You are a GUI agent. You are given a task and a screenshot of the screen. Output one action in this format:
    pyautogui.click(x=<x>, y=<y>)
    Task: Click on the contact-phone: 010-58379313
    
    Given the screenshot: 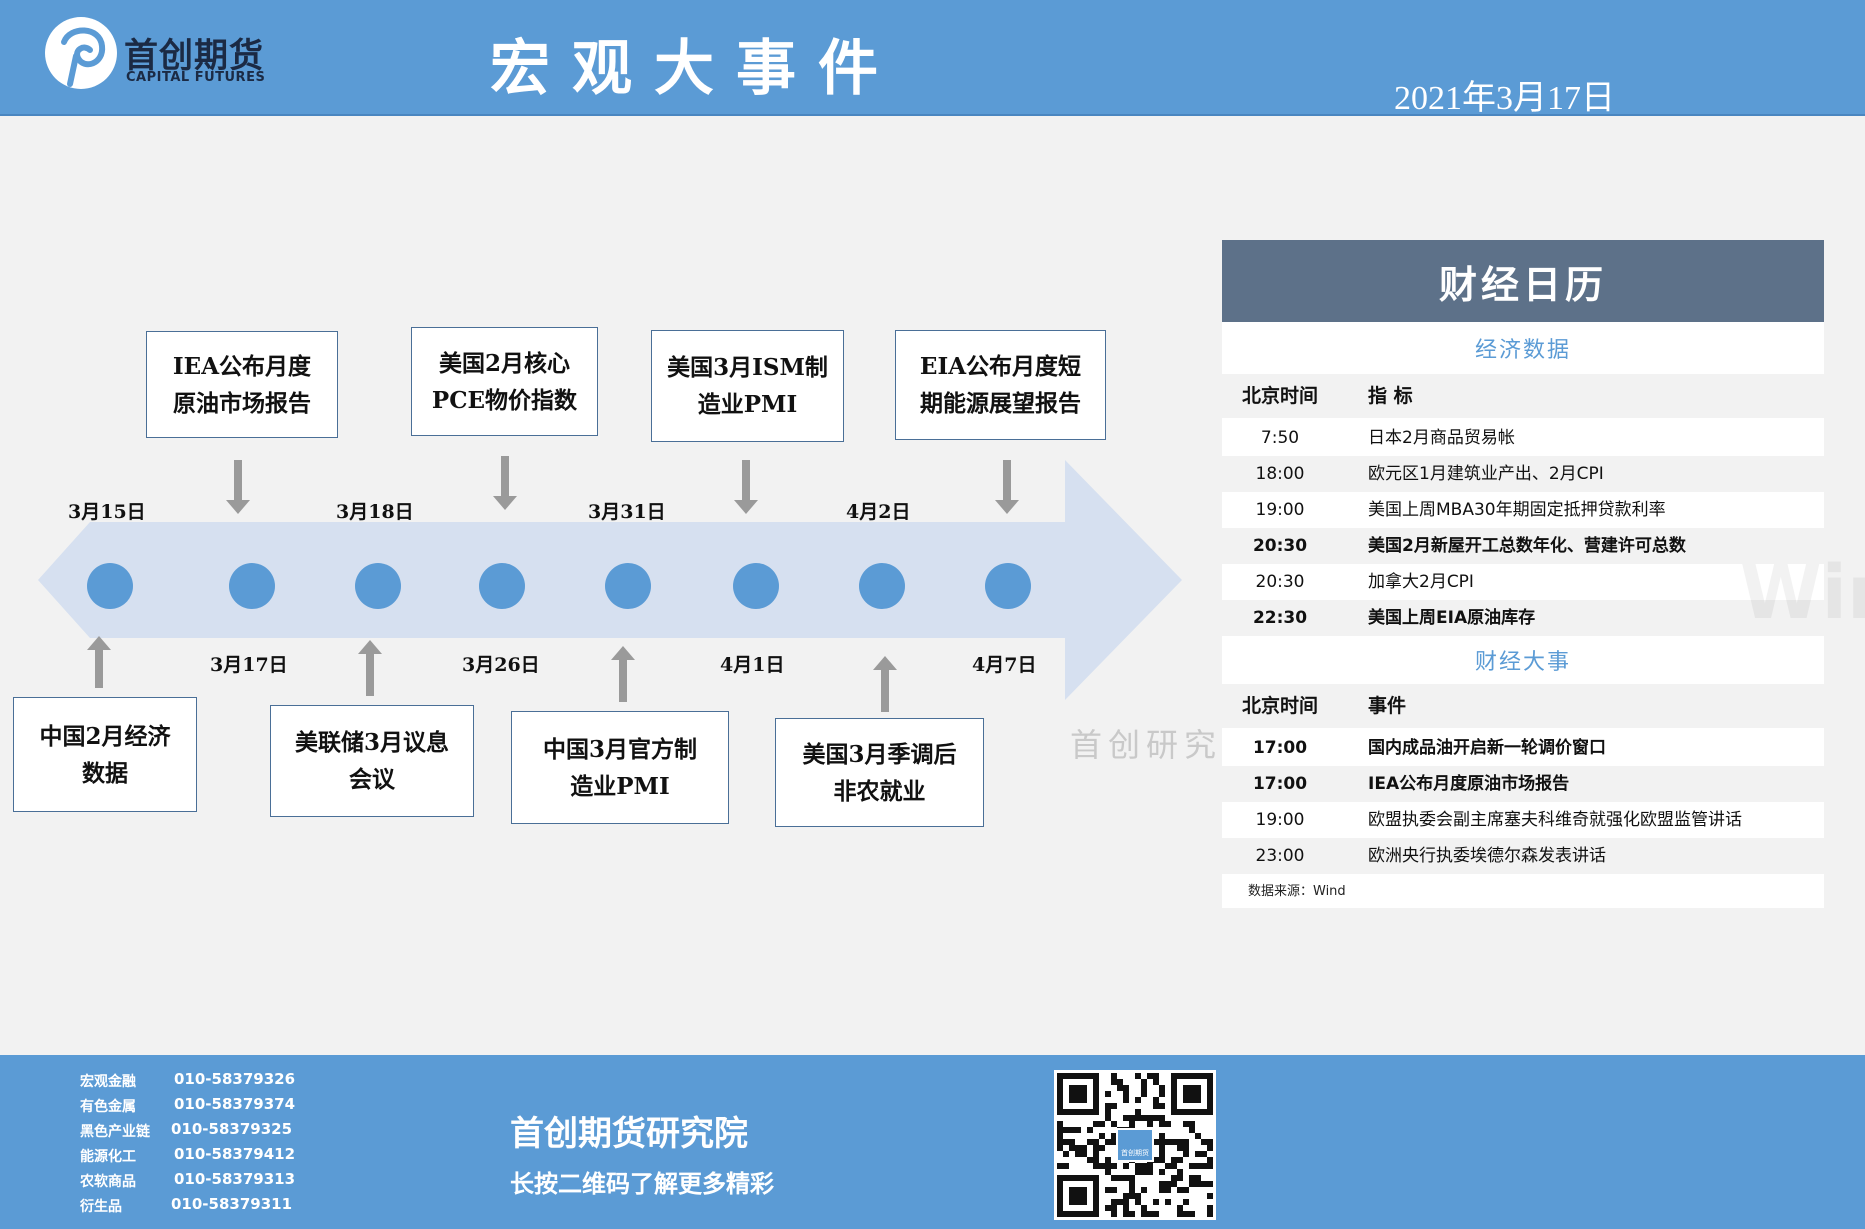 What is the action you would take?
    pyautogui.click(x=235, y=1179)
    